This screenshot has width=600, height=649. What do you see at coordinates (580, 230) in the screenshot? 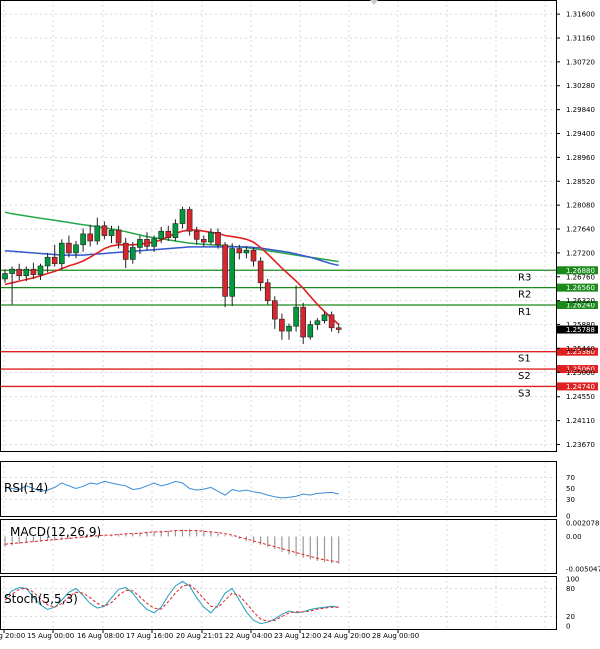
I see `price-tick-label-9: 1.27640` at bounding box center [580, 230].